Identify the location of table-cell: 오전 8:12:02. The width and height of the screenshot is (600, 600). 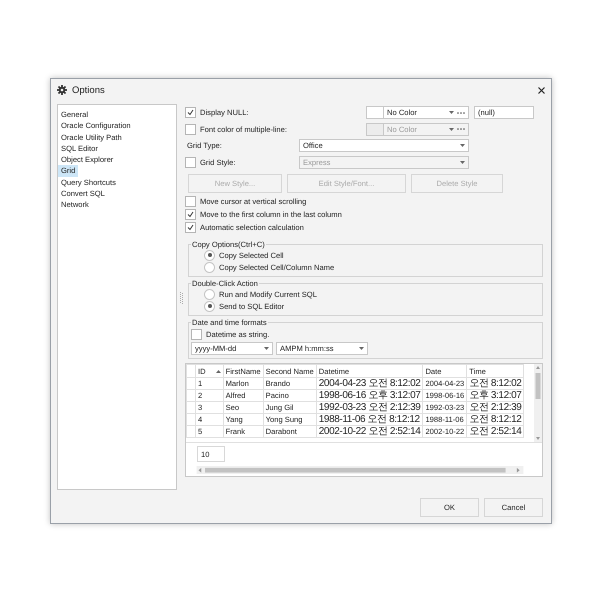
(495, 384).